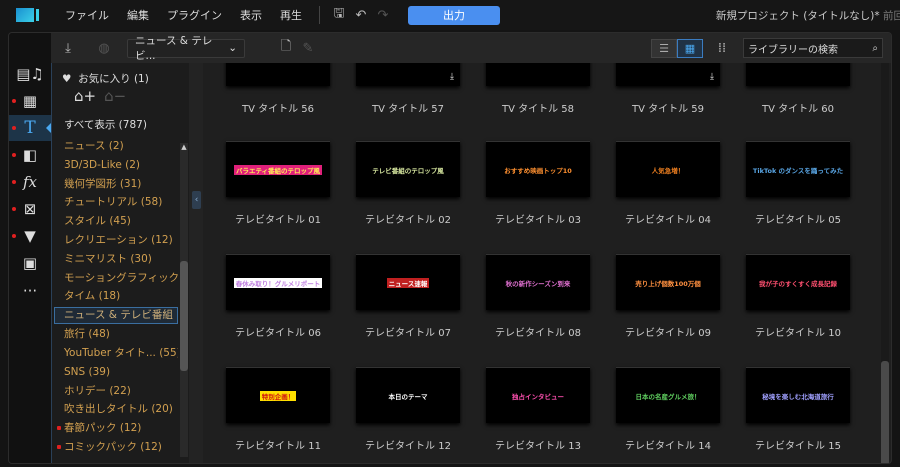 The image size is (900, 467). What do you see at coordinates (30, 236) in the screenshot?
I see `particle-room-icon: ▼` at bounding box center [30, 236].